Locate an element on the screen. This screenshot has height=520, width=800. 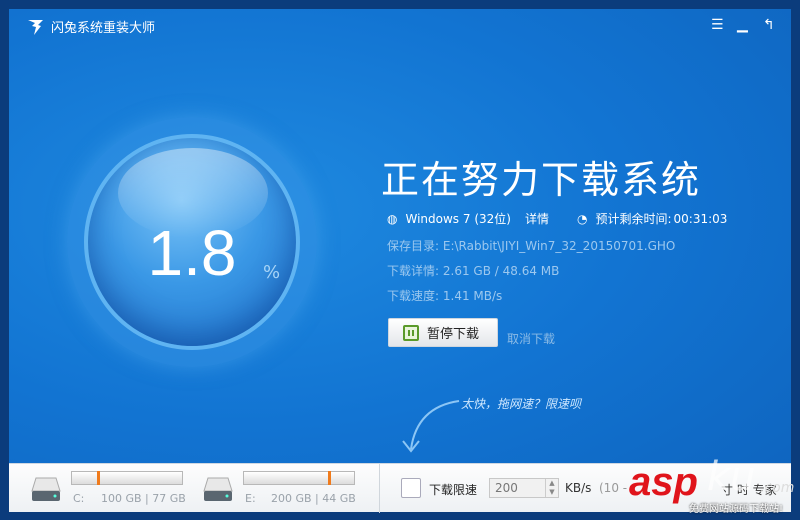
globe-icon: ◍ is located at coordinates (392, 218).